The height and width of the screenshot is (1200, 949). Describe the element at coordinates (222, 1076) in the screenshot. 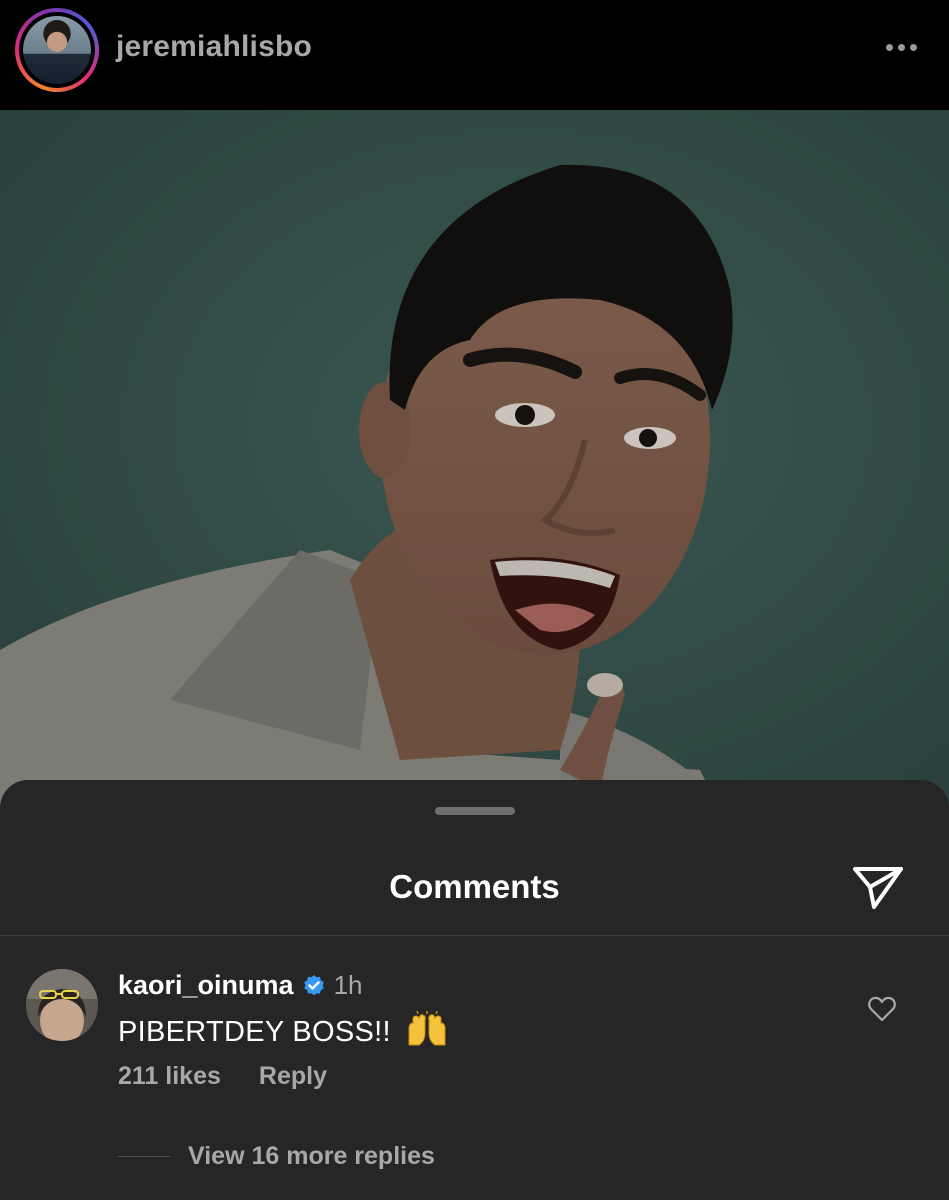

I see `comment-meta: 211 likes Reply` at that location.